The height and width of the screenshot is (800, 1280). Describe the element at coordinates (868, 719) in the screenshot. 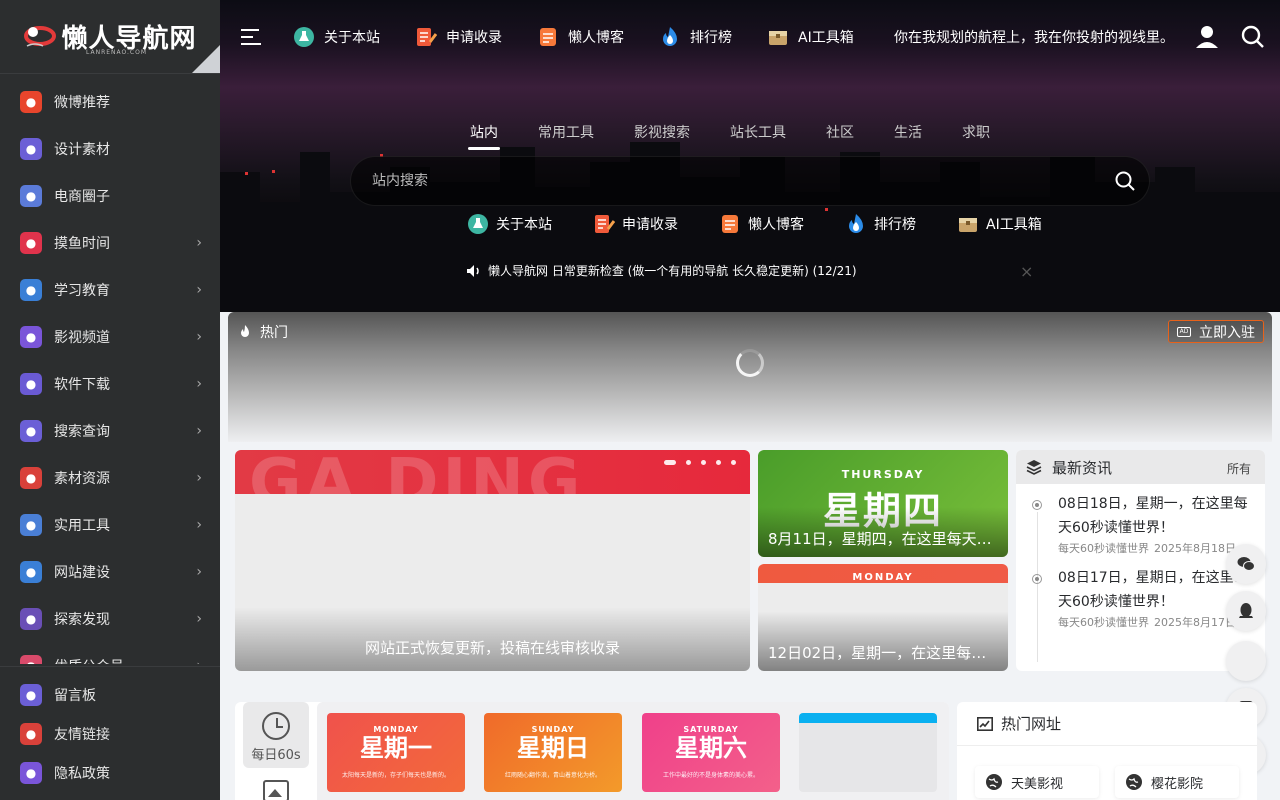

I see `tile-day-en` at that location.